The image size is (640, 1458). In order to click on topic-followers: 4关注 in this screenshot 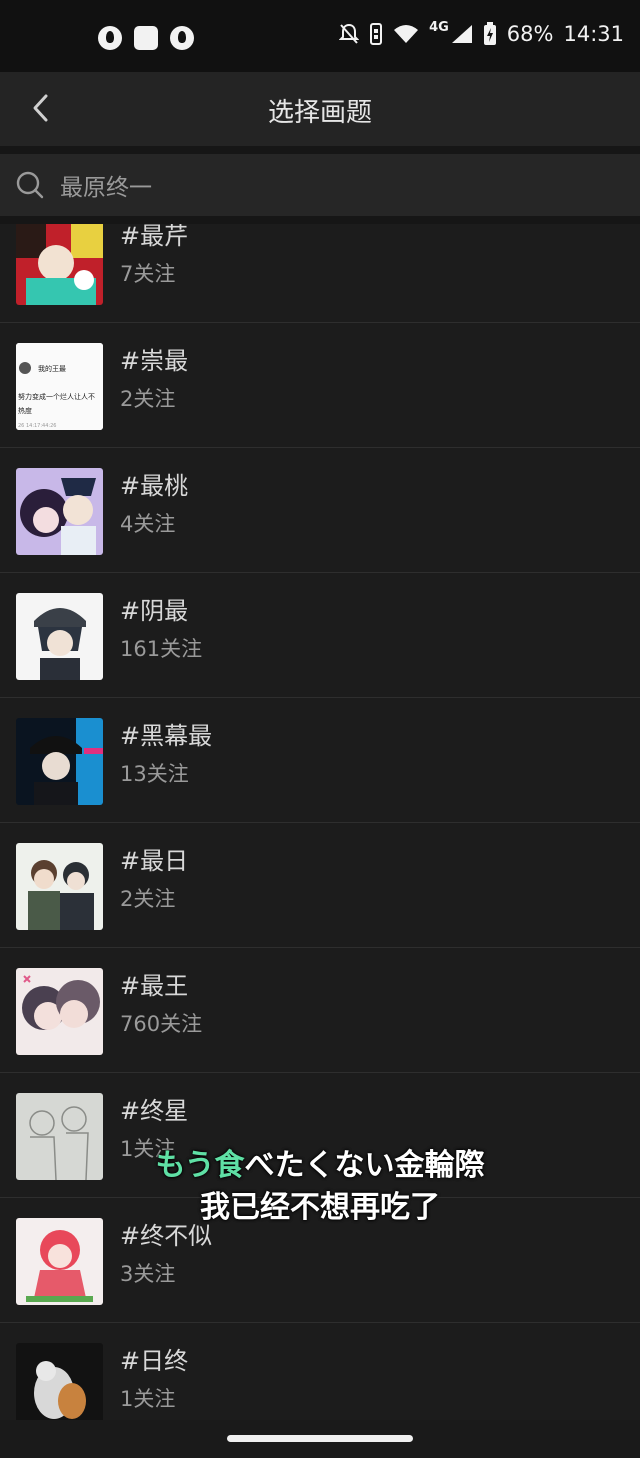, I will do `click(148, 524)`.